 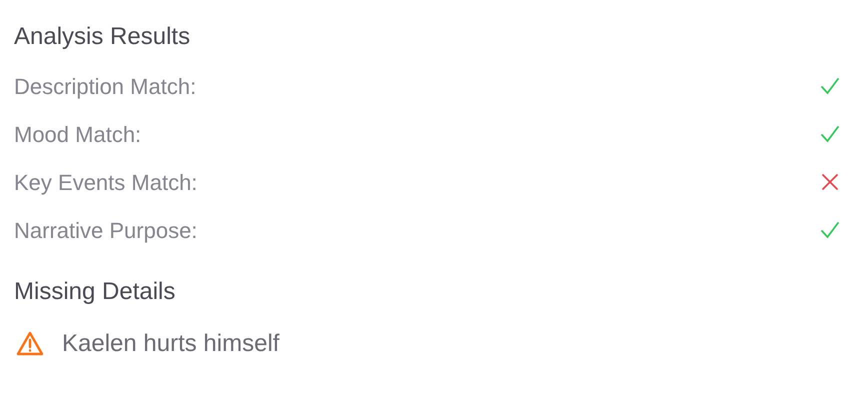 I want to click on result-label: Narrative Purpose:, so click(x=106, y=230).